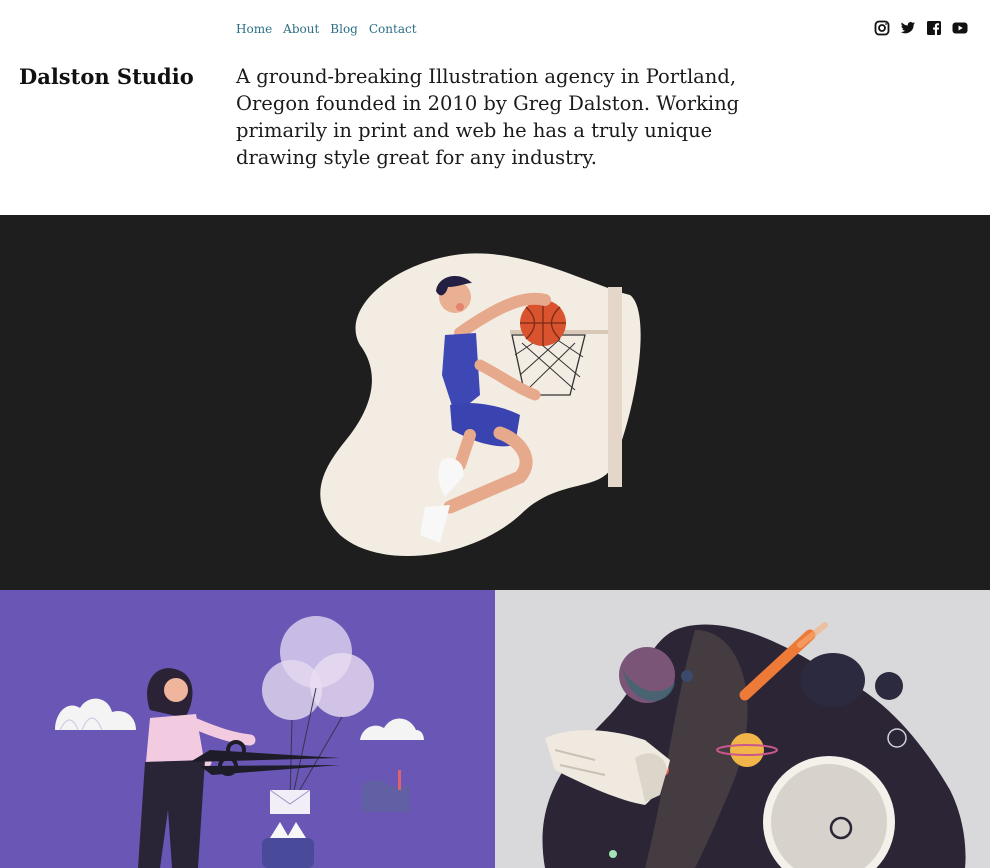  I want to click on facebook-icon, so click(934, 28).